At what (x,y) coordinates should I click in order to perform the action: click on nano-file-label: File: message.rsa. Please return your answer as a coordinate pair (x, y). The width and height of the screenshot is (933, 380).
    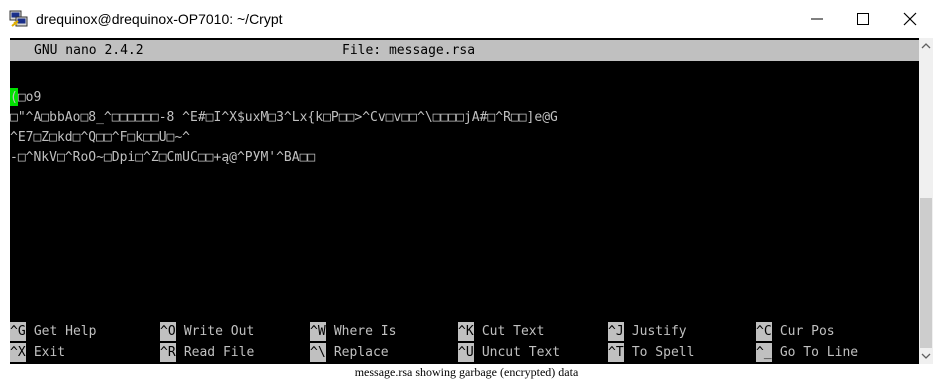
    Looking at the image, I should click on (409, 50).